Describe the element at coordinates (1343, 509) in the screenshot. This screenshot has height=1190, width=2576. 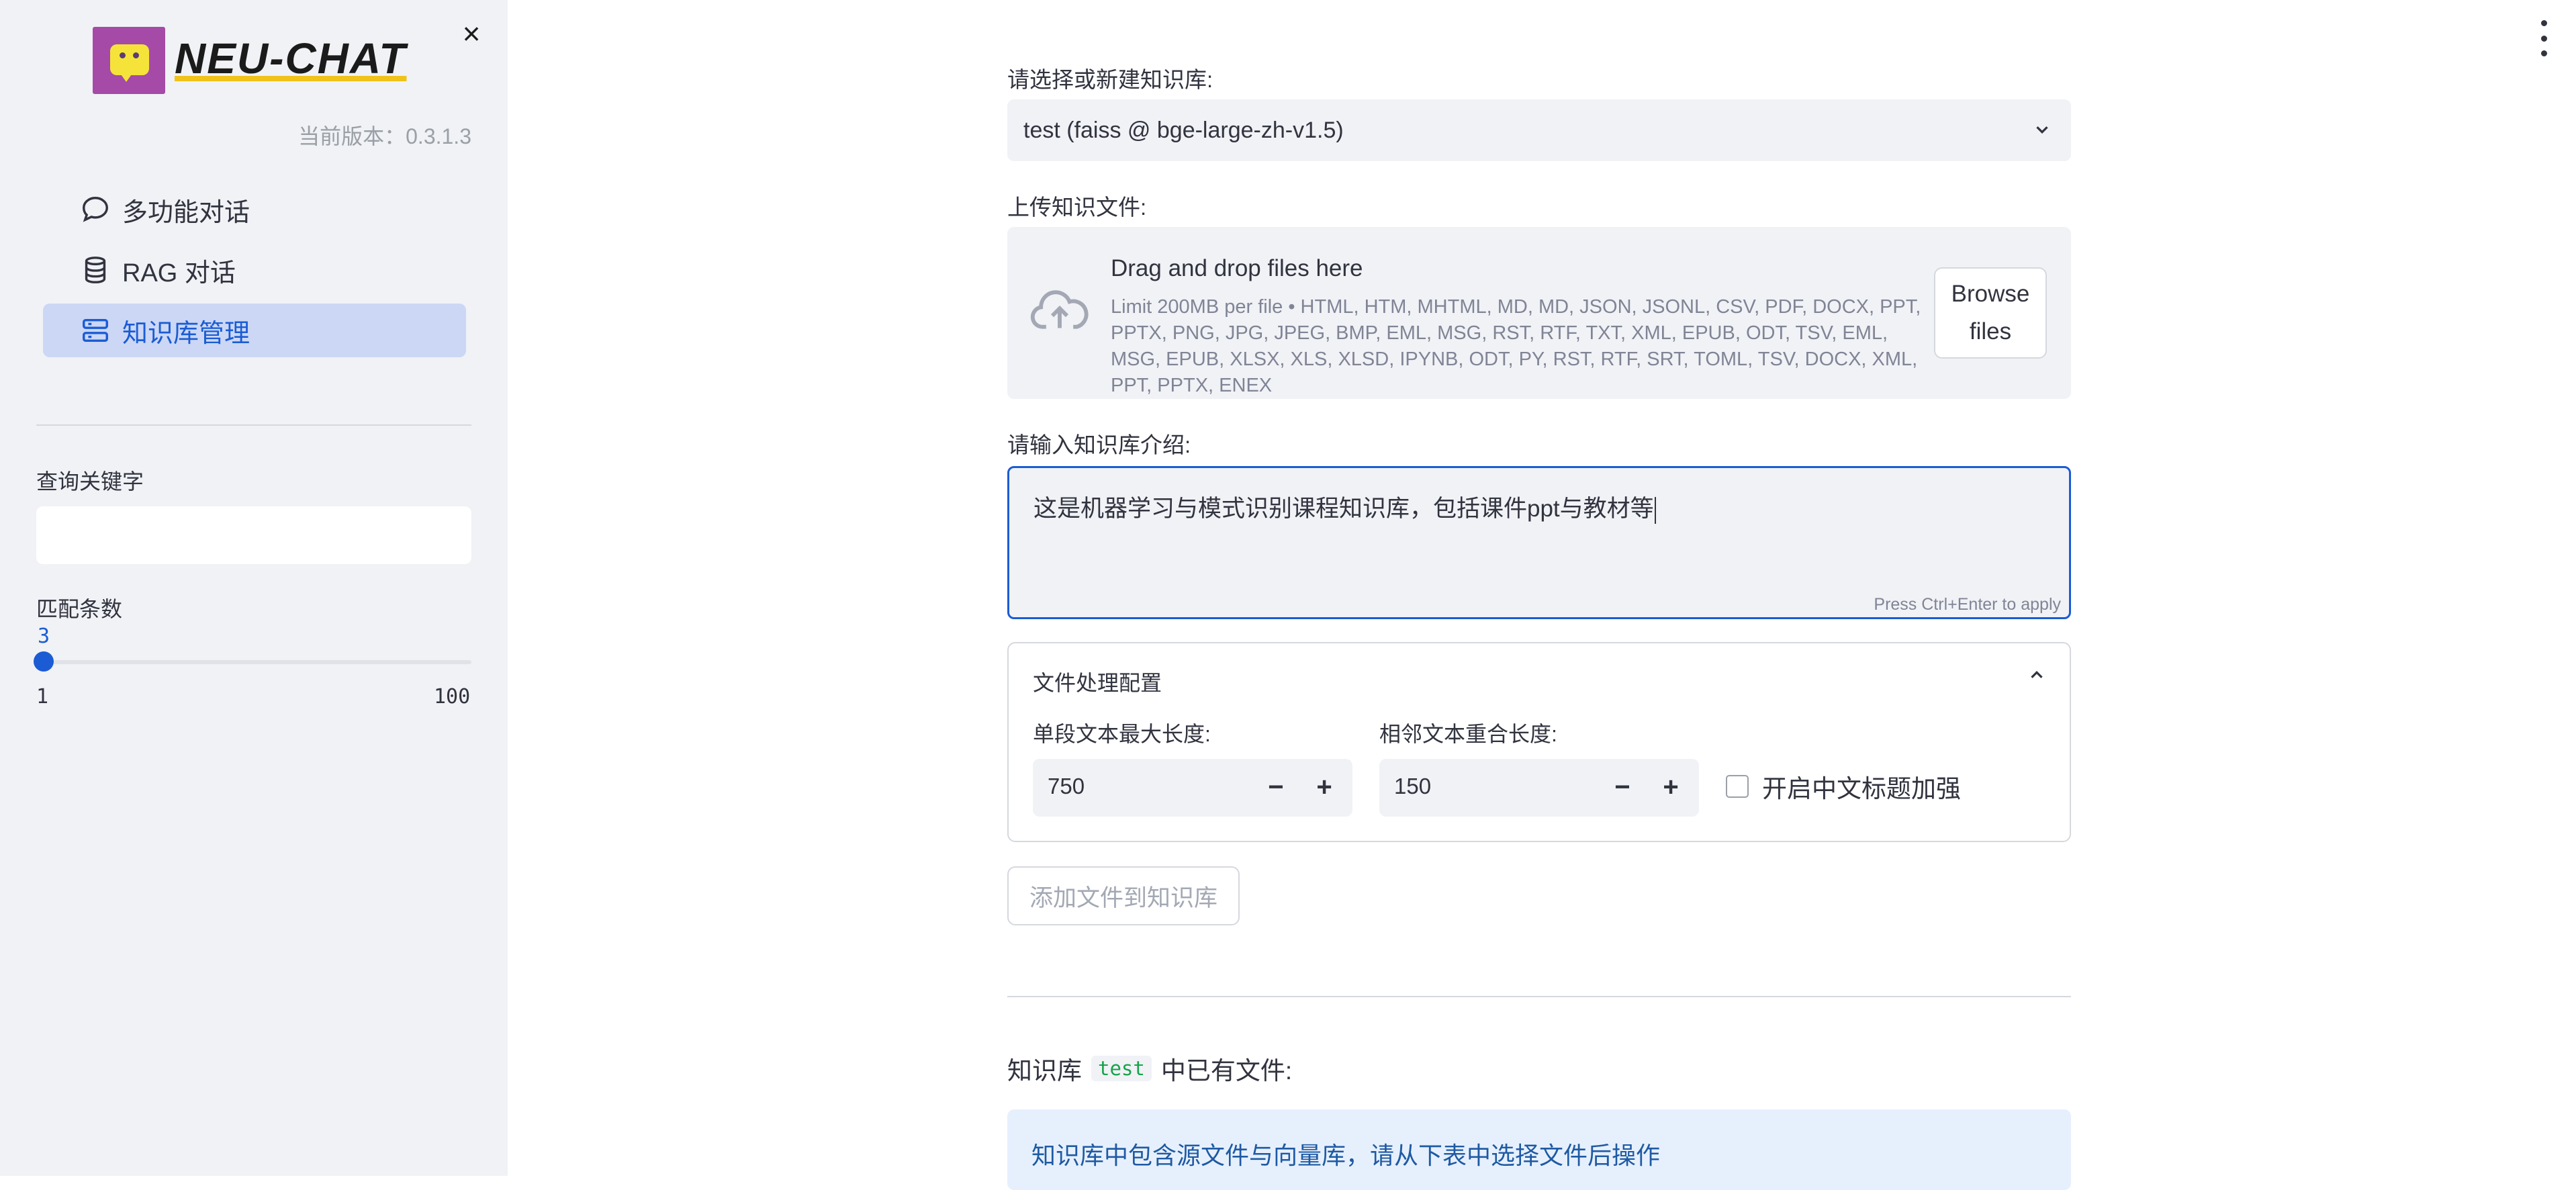
I see `kb-intro-value: 这是机器学习与模式识别课程知识库，包括课件ppt与教材等` at that location.